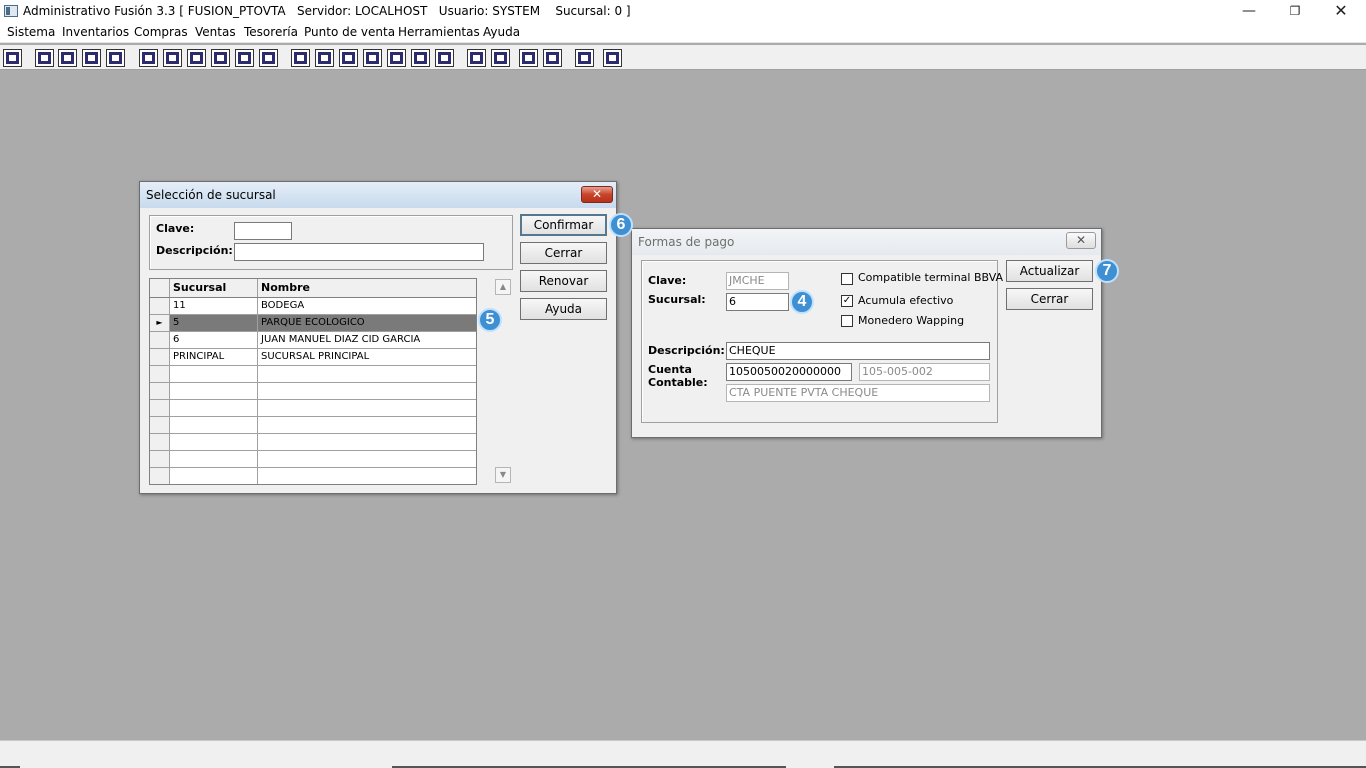 The image size is (1366, 768). What do you see at coordinates (367, 340) in the screenshot?
I see `cell-nombre: JUAN MANUEL DIAZ CID GARCIA` at bounding box center [367, 340].